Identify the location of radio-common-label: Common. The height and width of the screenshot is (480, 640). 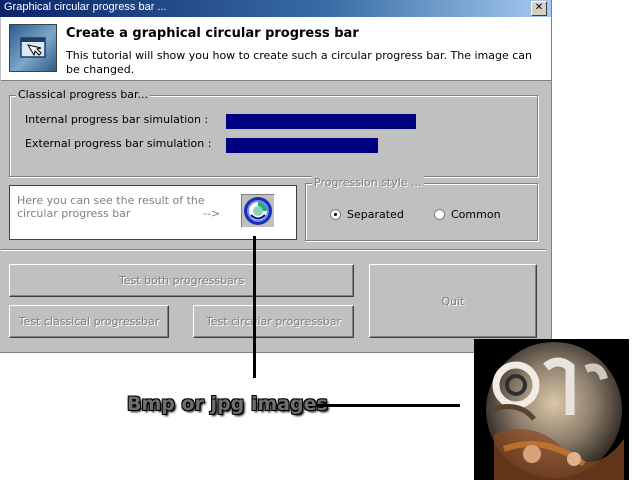
(476, 214).